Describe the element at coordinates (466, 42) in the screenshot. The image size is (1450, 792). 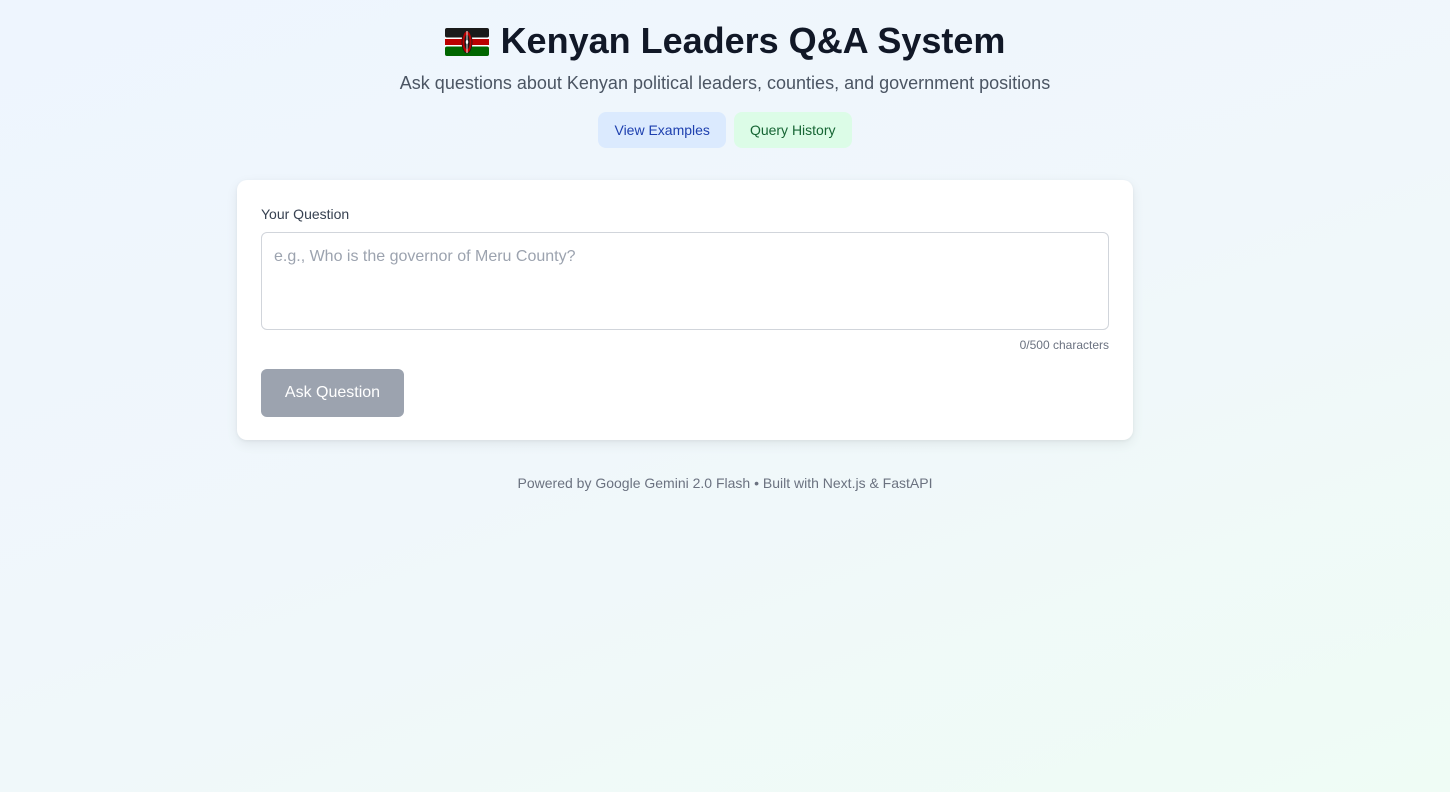
I see `kenya-flag-icon` at that location.